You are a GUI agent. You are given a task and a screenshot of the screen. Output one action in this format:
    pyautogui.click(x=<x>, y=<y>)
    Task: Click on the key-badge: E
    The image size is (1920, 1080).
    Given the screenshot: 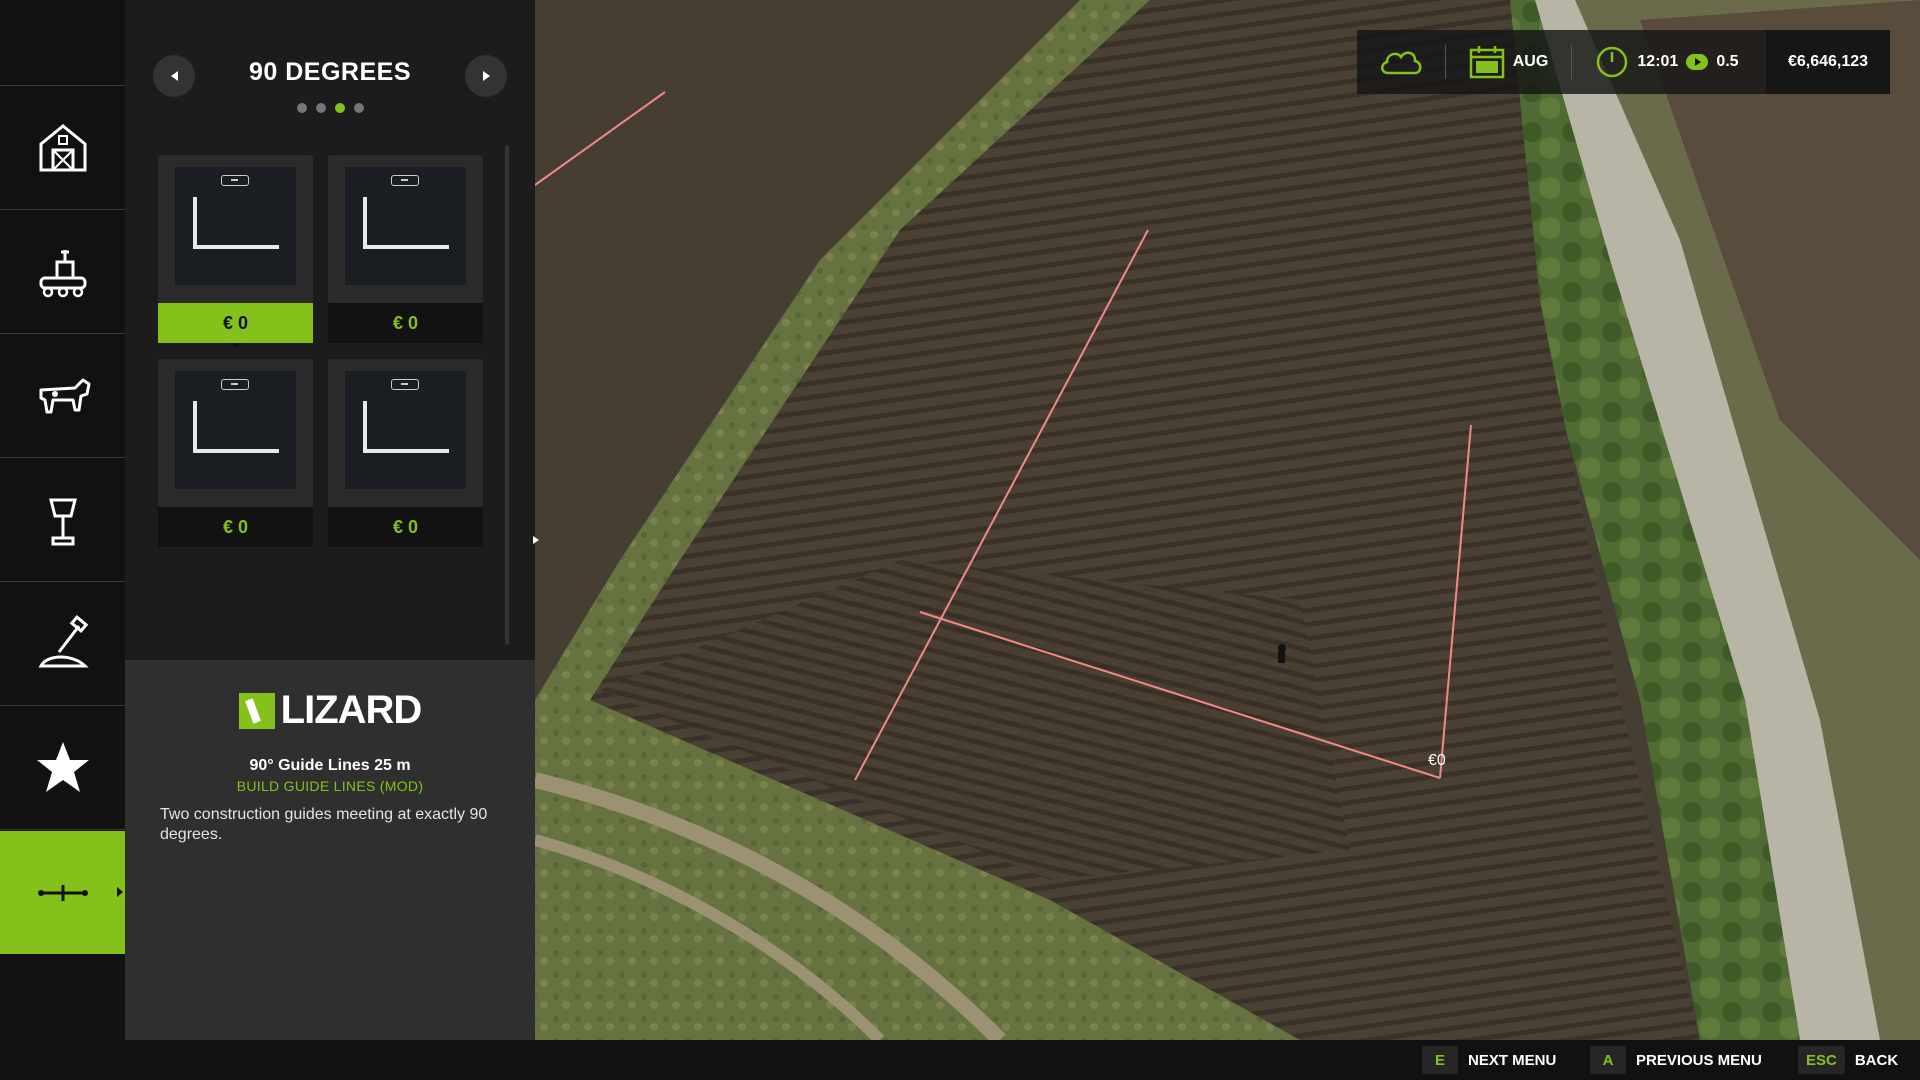 What is the action you would take?
    pyautogui.click(x=1440, y=1060)
    